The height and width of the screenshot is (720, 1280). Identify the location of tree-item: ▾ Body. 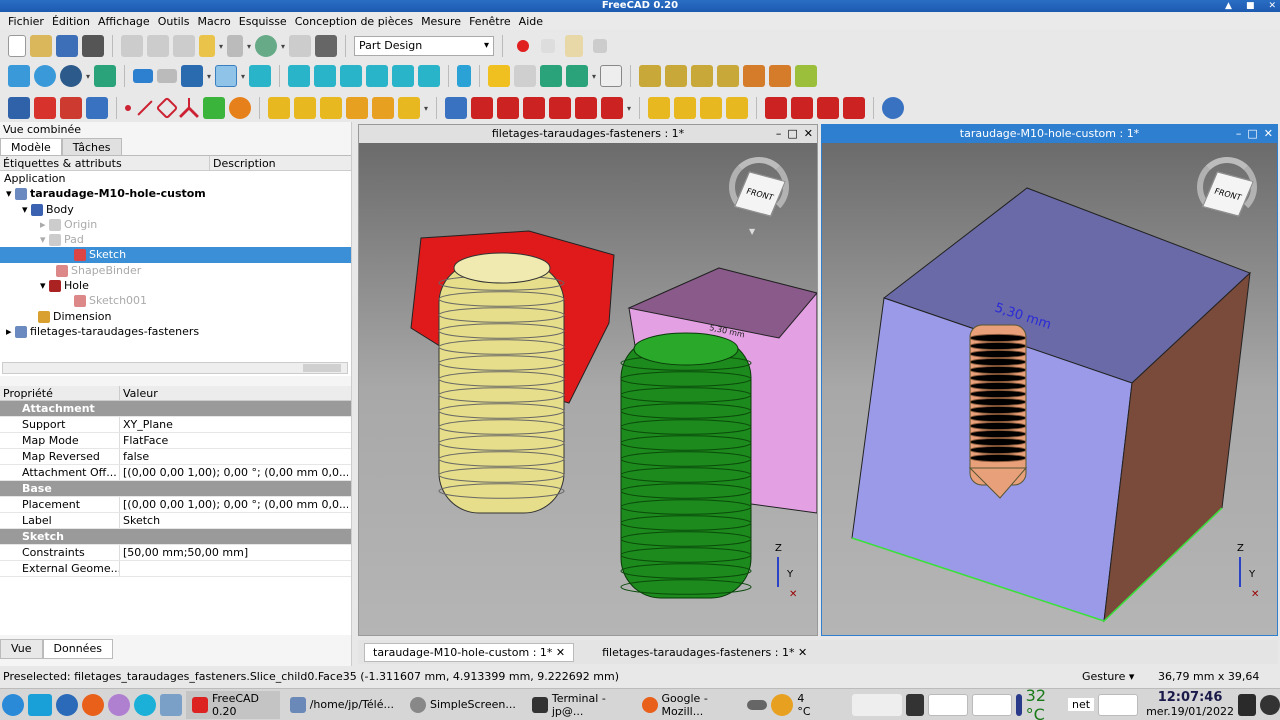
(175, 209).